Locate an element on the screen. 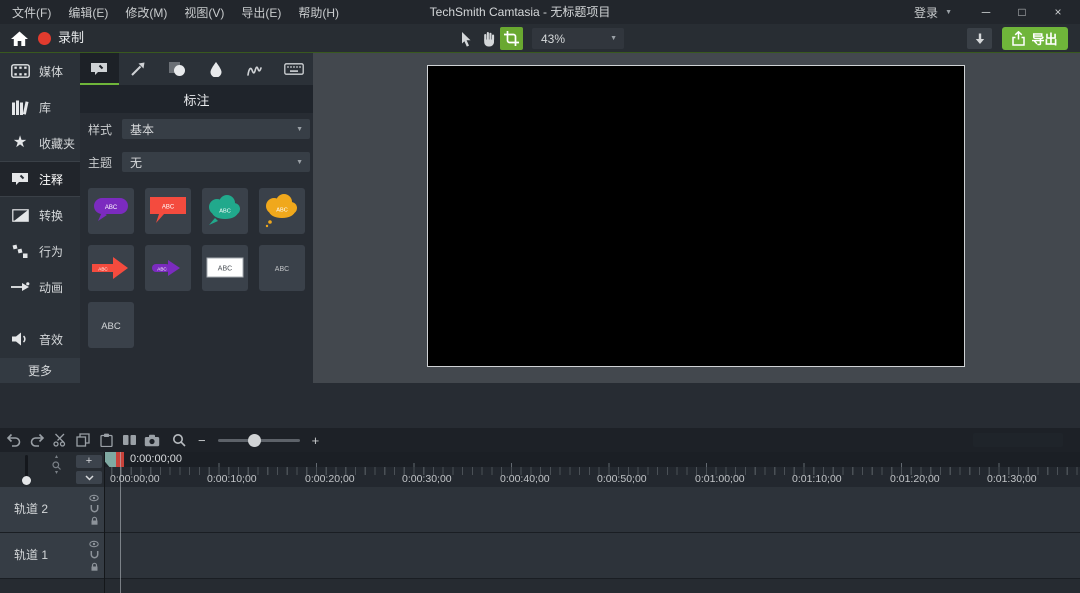  tab-keystrokes is located at coordinates (293, 69).